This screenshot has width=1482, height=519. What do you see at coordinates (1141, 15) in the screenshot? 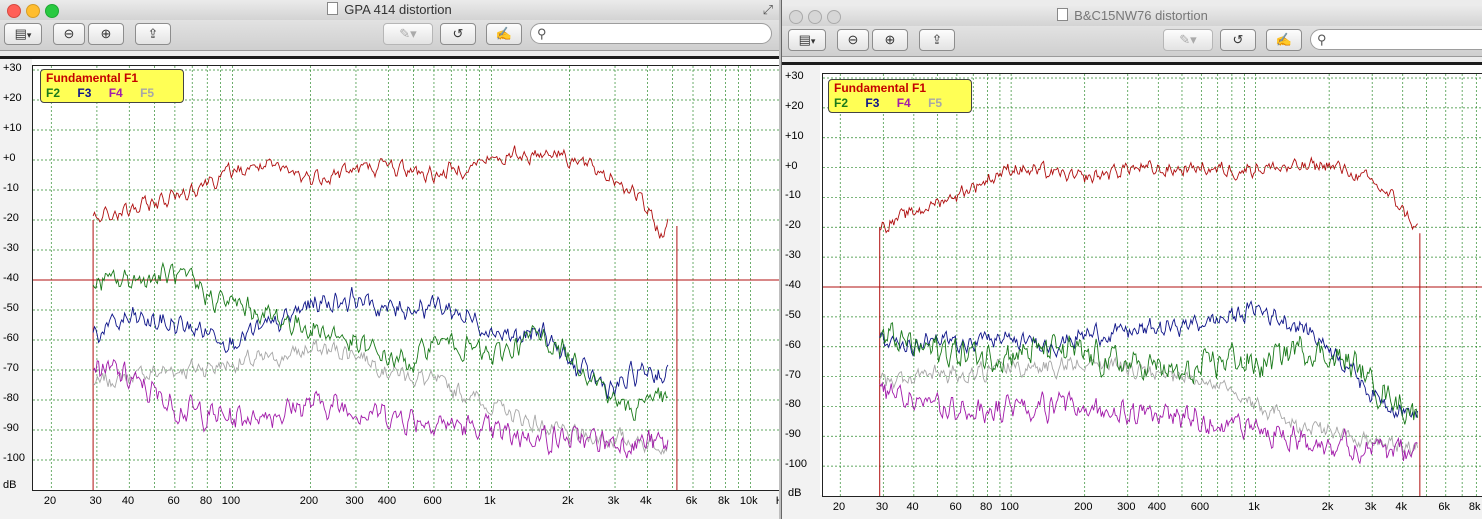
I see `window-title: B&C15NW76 distortion` at bounding box center [1141, 15].